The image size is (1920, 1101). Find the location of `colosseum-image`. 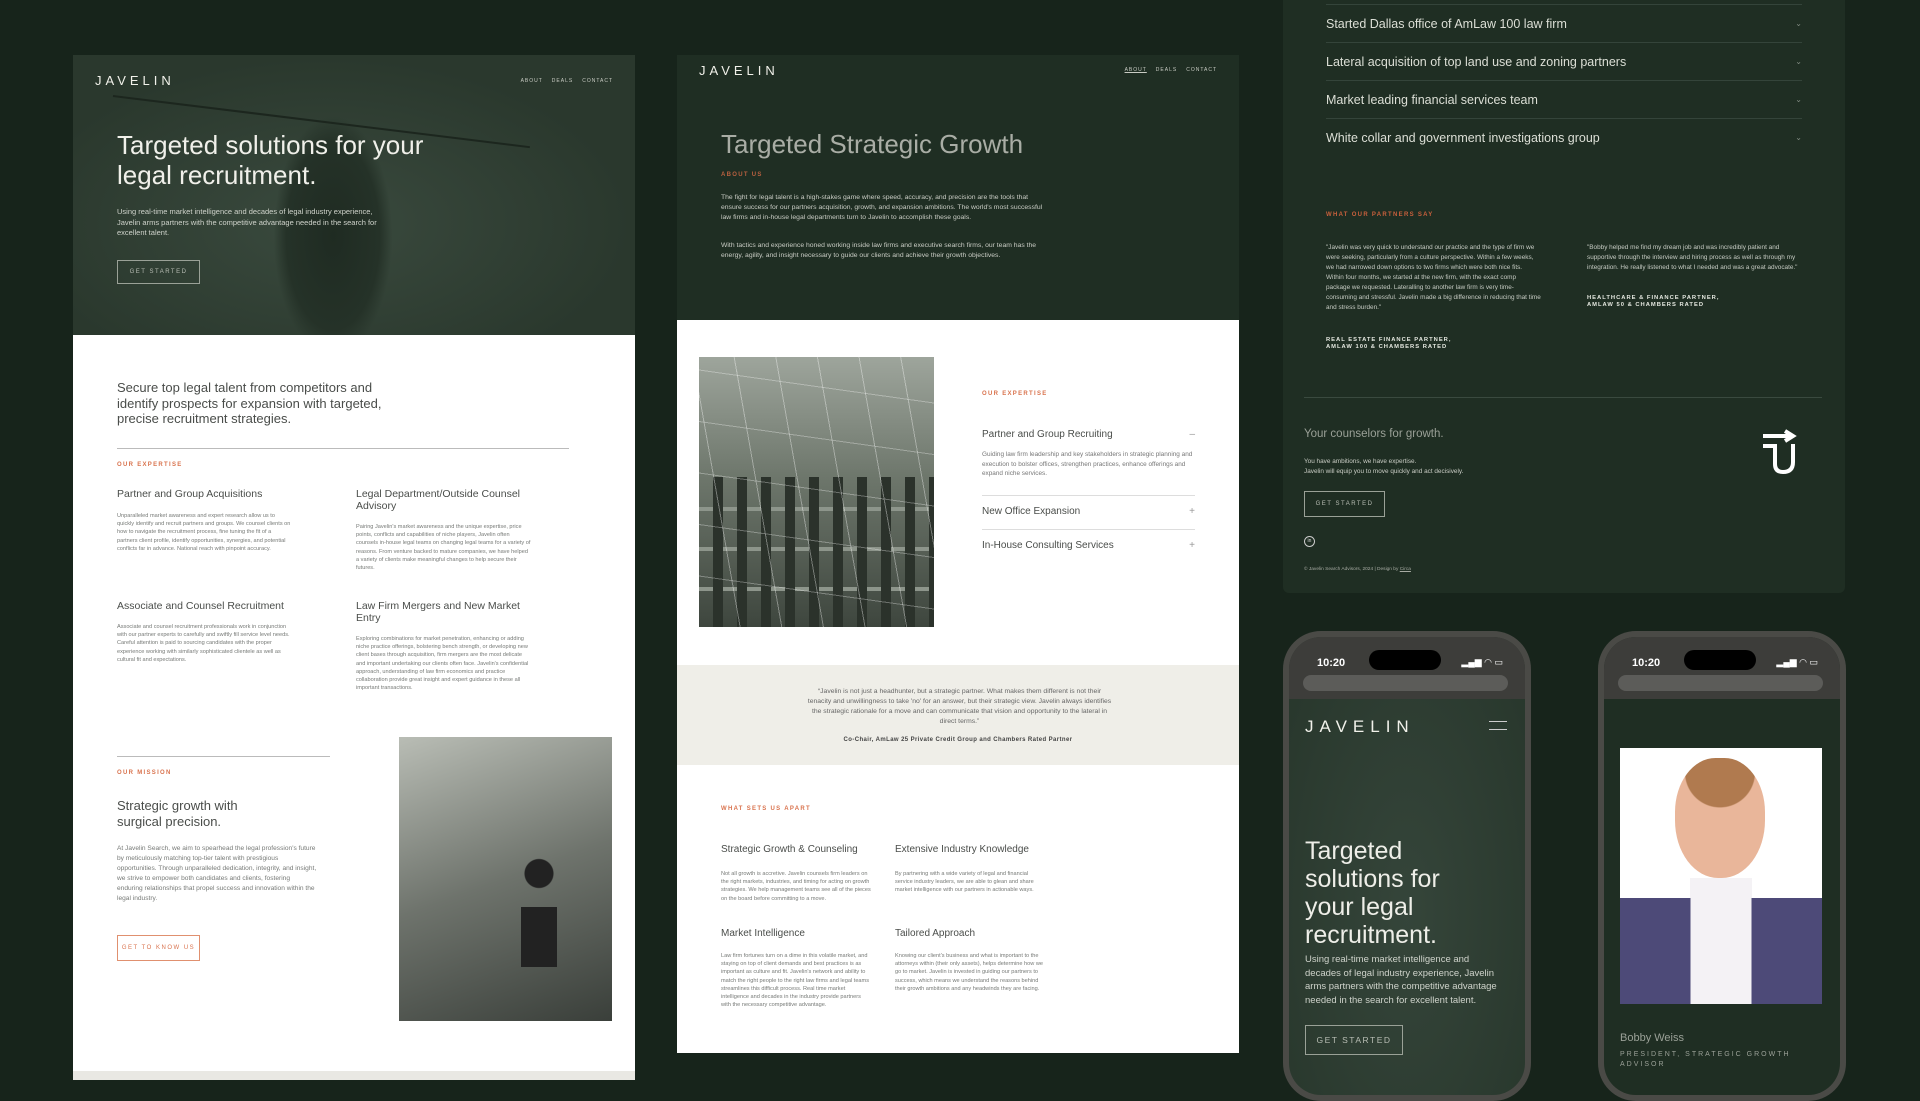

colosseum-image is located at coordinates (816, 492).